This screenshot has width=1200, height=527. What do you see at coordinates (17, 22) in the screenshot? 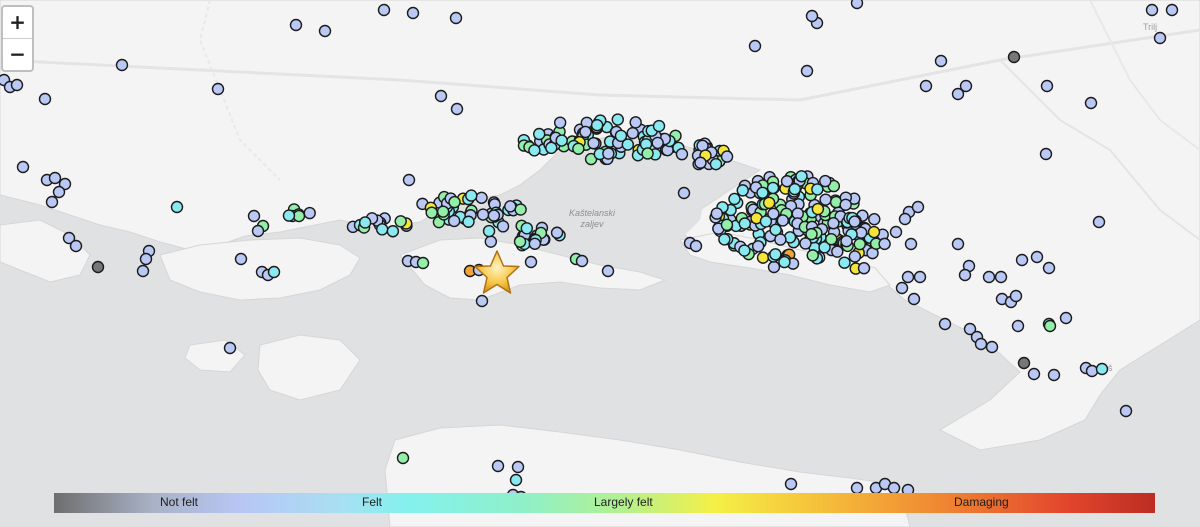
I see `zoom-in-button: +` at bounding box center [17, 22].